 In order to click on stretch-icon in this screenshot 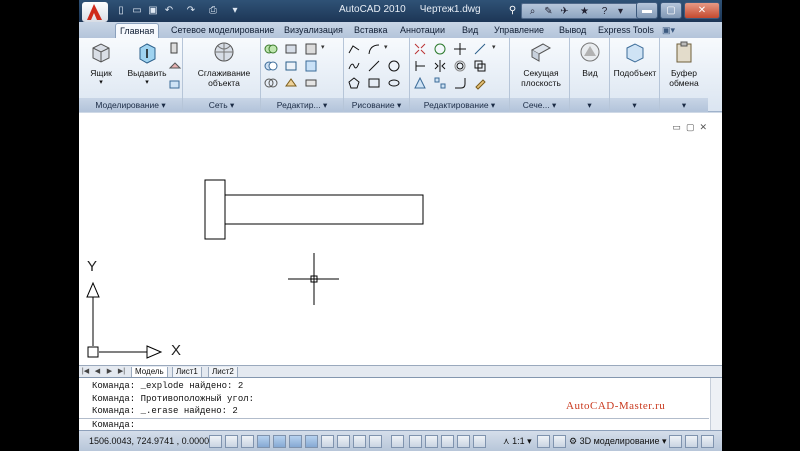, I will do `click(480, 48)`.